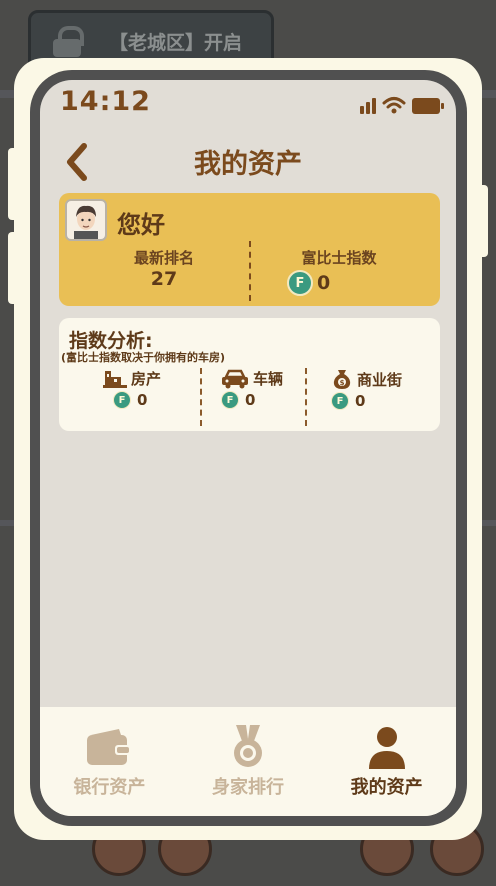 The height and width of the screenshot is (886, 496). Describe the element at coordinates (109, 787) in the screenshot. I see `nav-label: 银行资产` at that location.